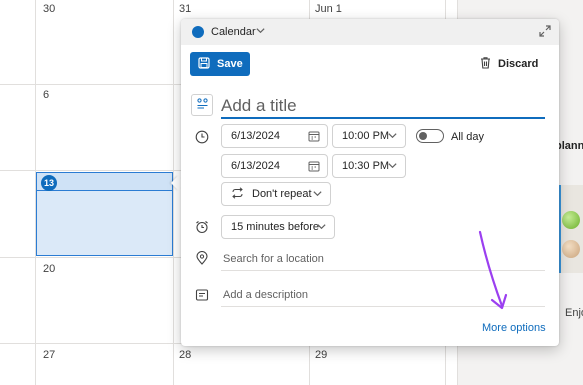 The image size is (583, 385). Describe the element at coordinates (202, 137) in the screenshot. I see `clock-icon` at that location.